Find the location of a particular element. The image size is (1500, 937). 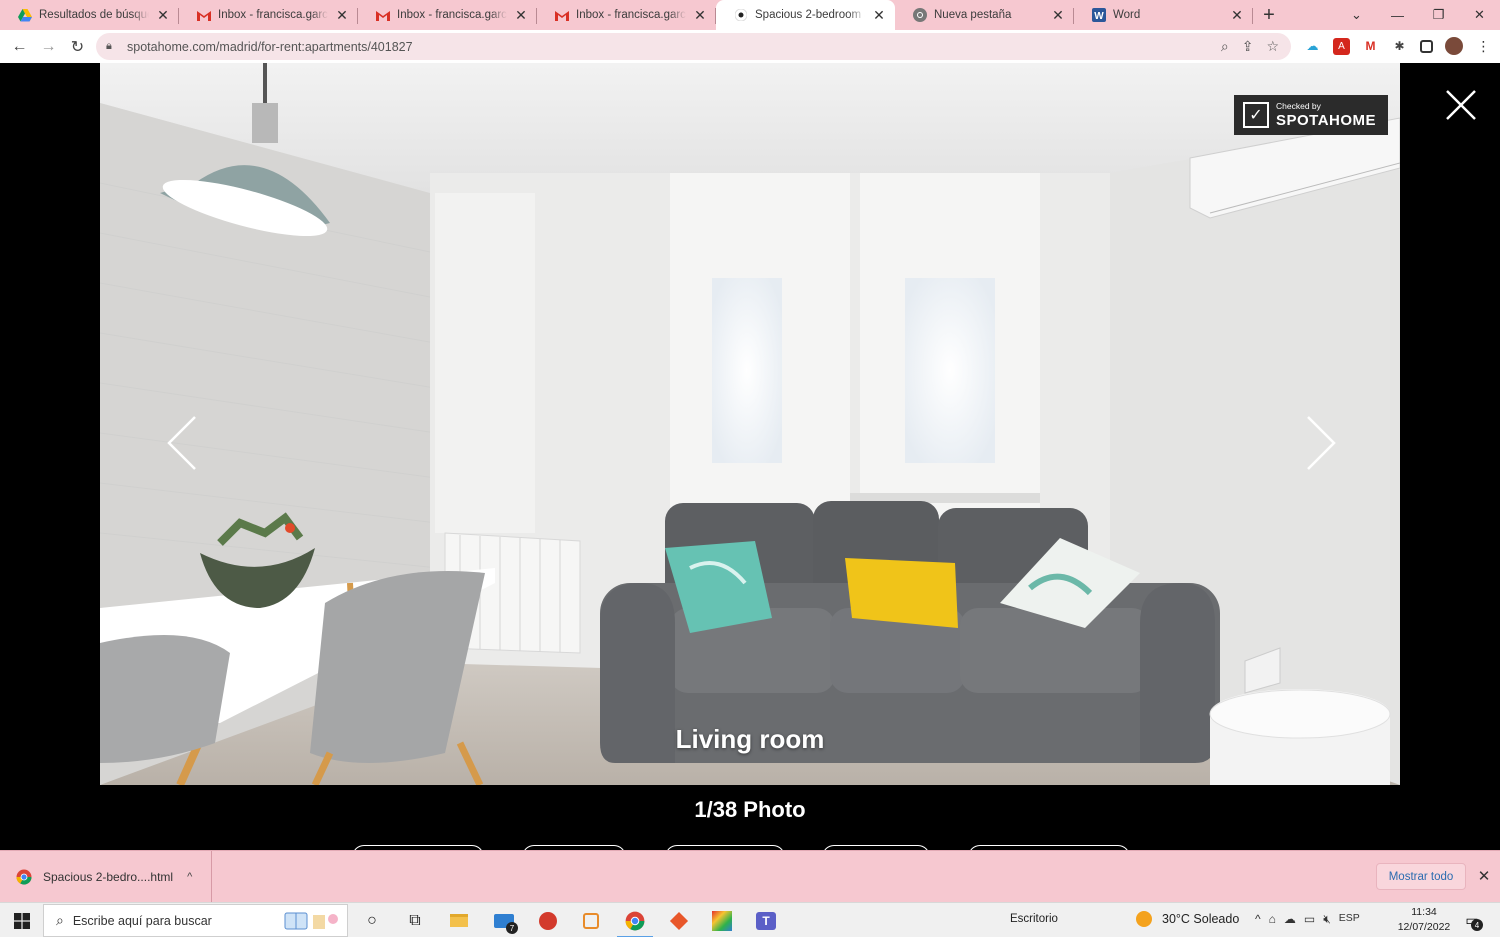

previous-photo-arrow-icon is located at coordinates (183, 443).